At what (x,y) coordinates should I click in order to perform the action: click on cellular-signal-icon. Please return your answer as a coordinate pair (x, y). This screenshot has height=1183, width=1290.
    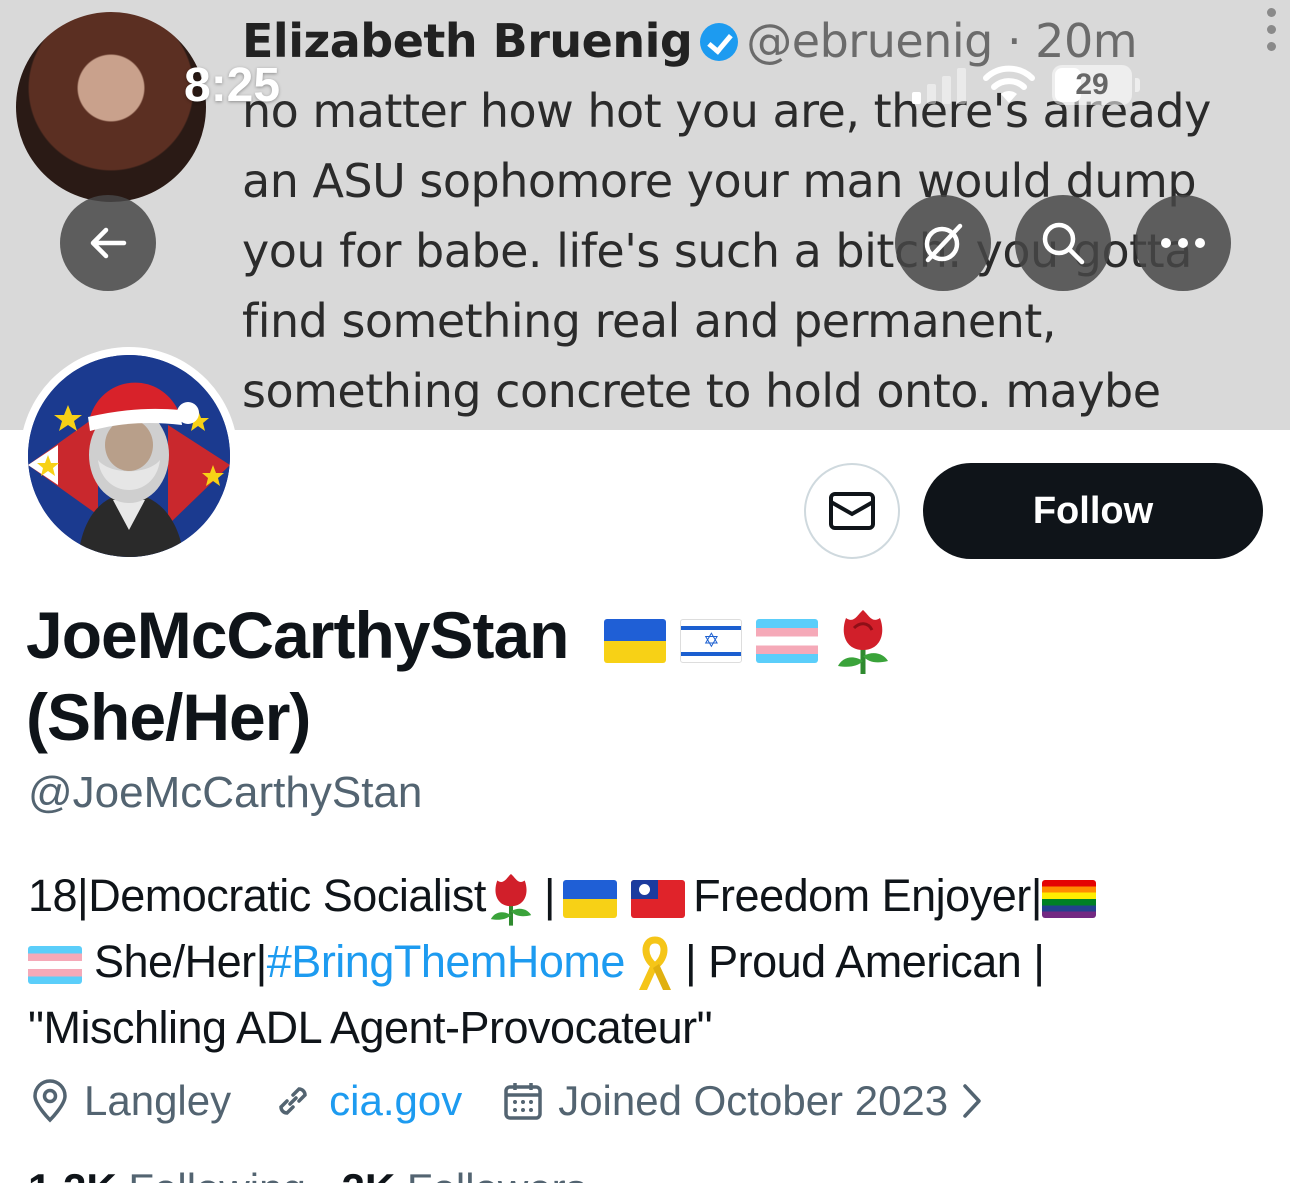
    Looking at the image, I should click on (939, 85).